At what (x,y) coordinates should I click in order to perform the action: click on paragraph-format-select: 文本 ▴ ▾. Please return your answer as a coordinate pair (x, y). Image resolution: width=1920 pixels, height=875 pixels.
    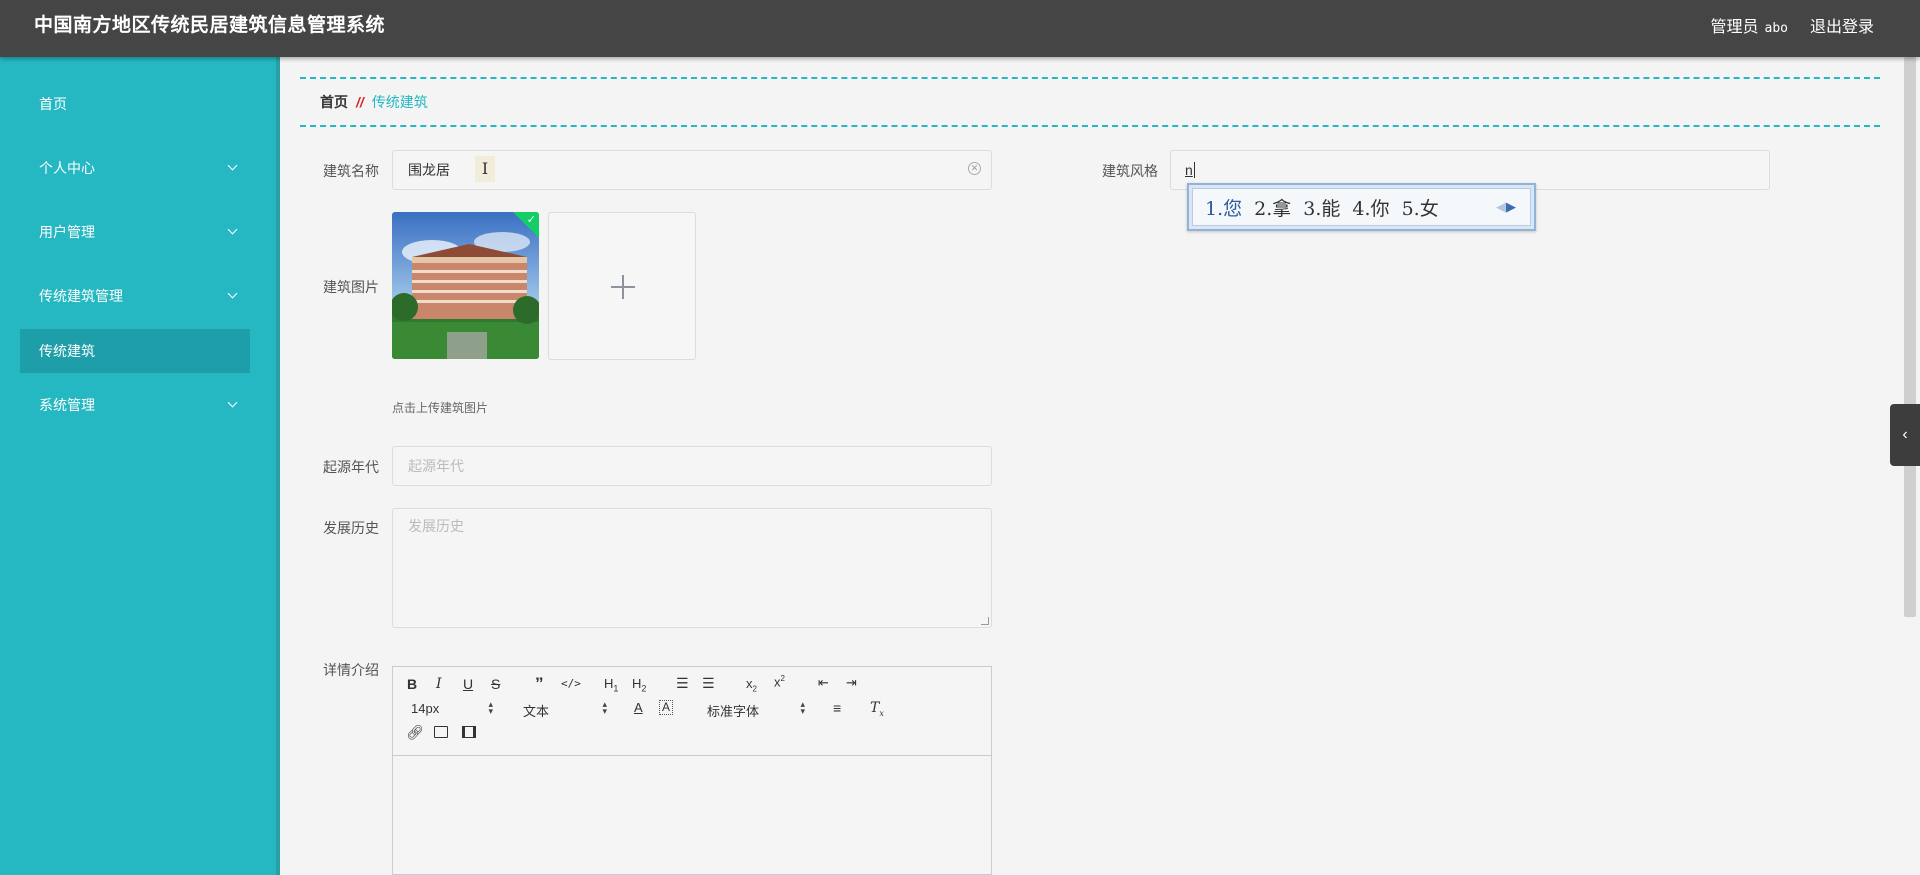
    Looking at the image, I should click on (565, 709).